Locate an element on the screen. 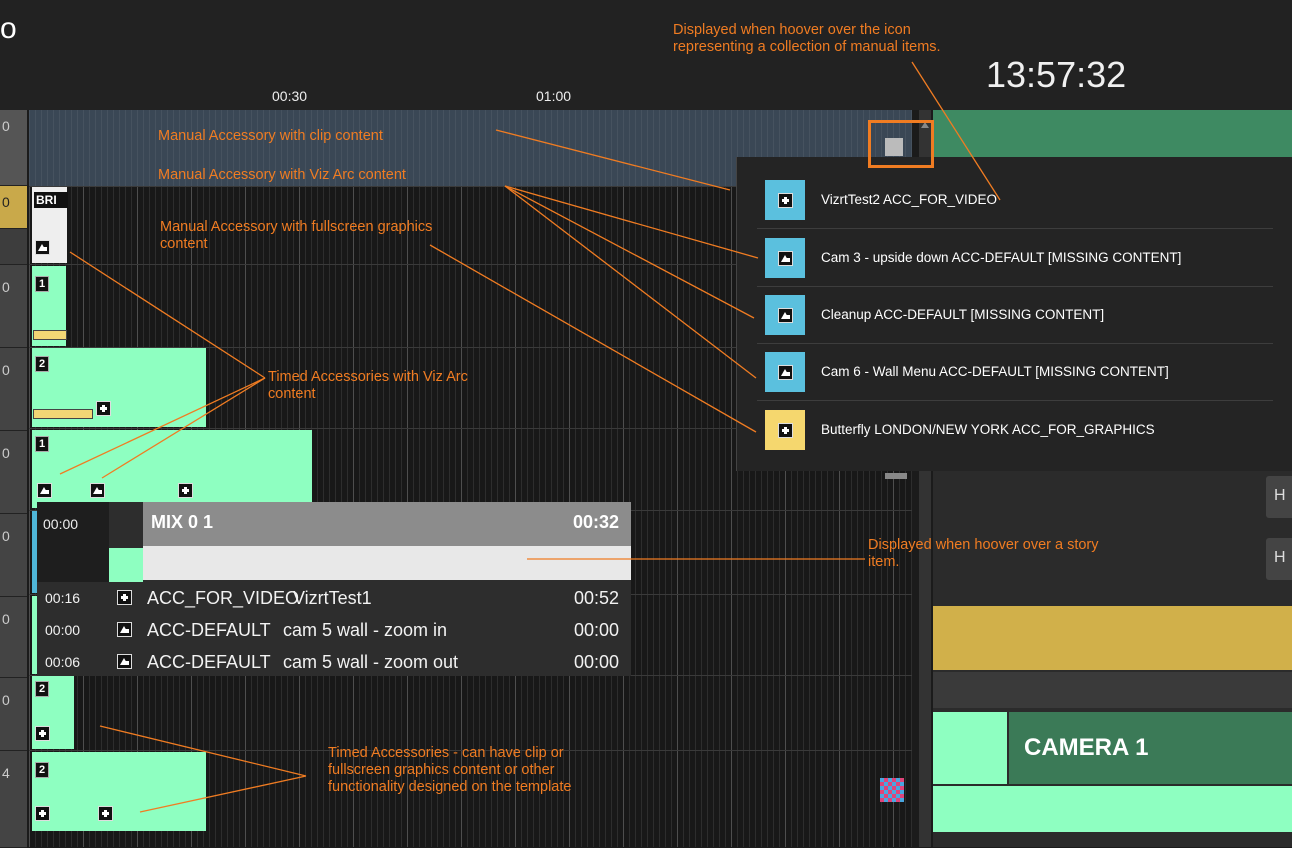 Image resolution: width=1292 pixels, height=848 pixels. annotation-timed-viz: Timed Accessories with Viz Arc content is located at coordinates (368, 385).